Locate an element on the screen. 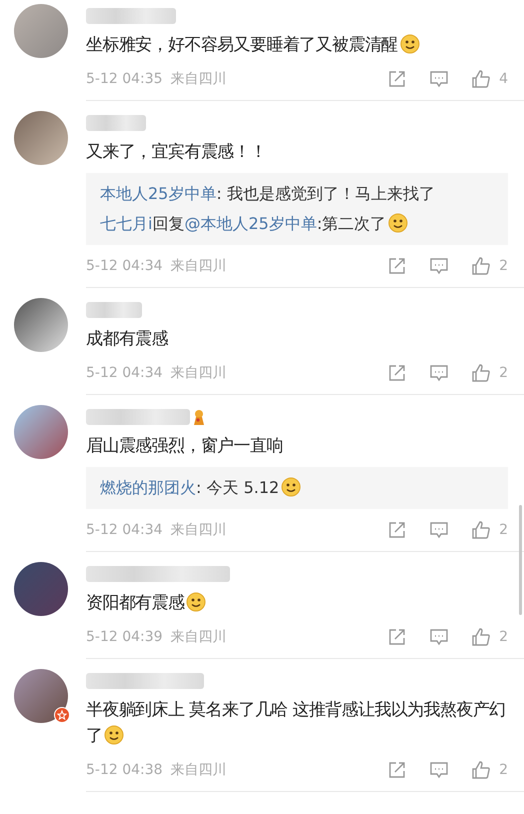 The height and width of the screenshot is (814, 524). comment-text: 又来了，宜宾有震感！！ is located at coordinates (177, 152).